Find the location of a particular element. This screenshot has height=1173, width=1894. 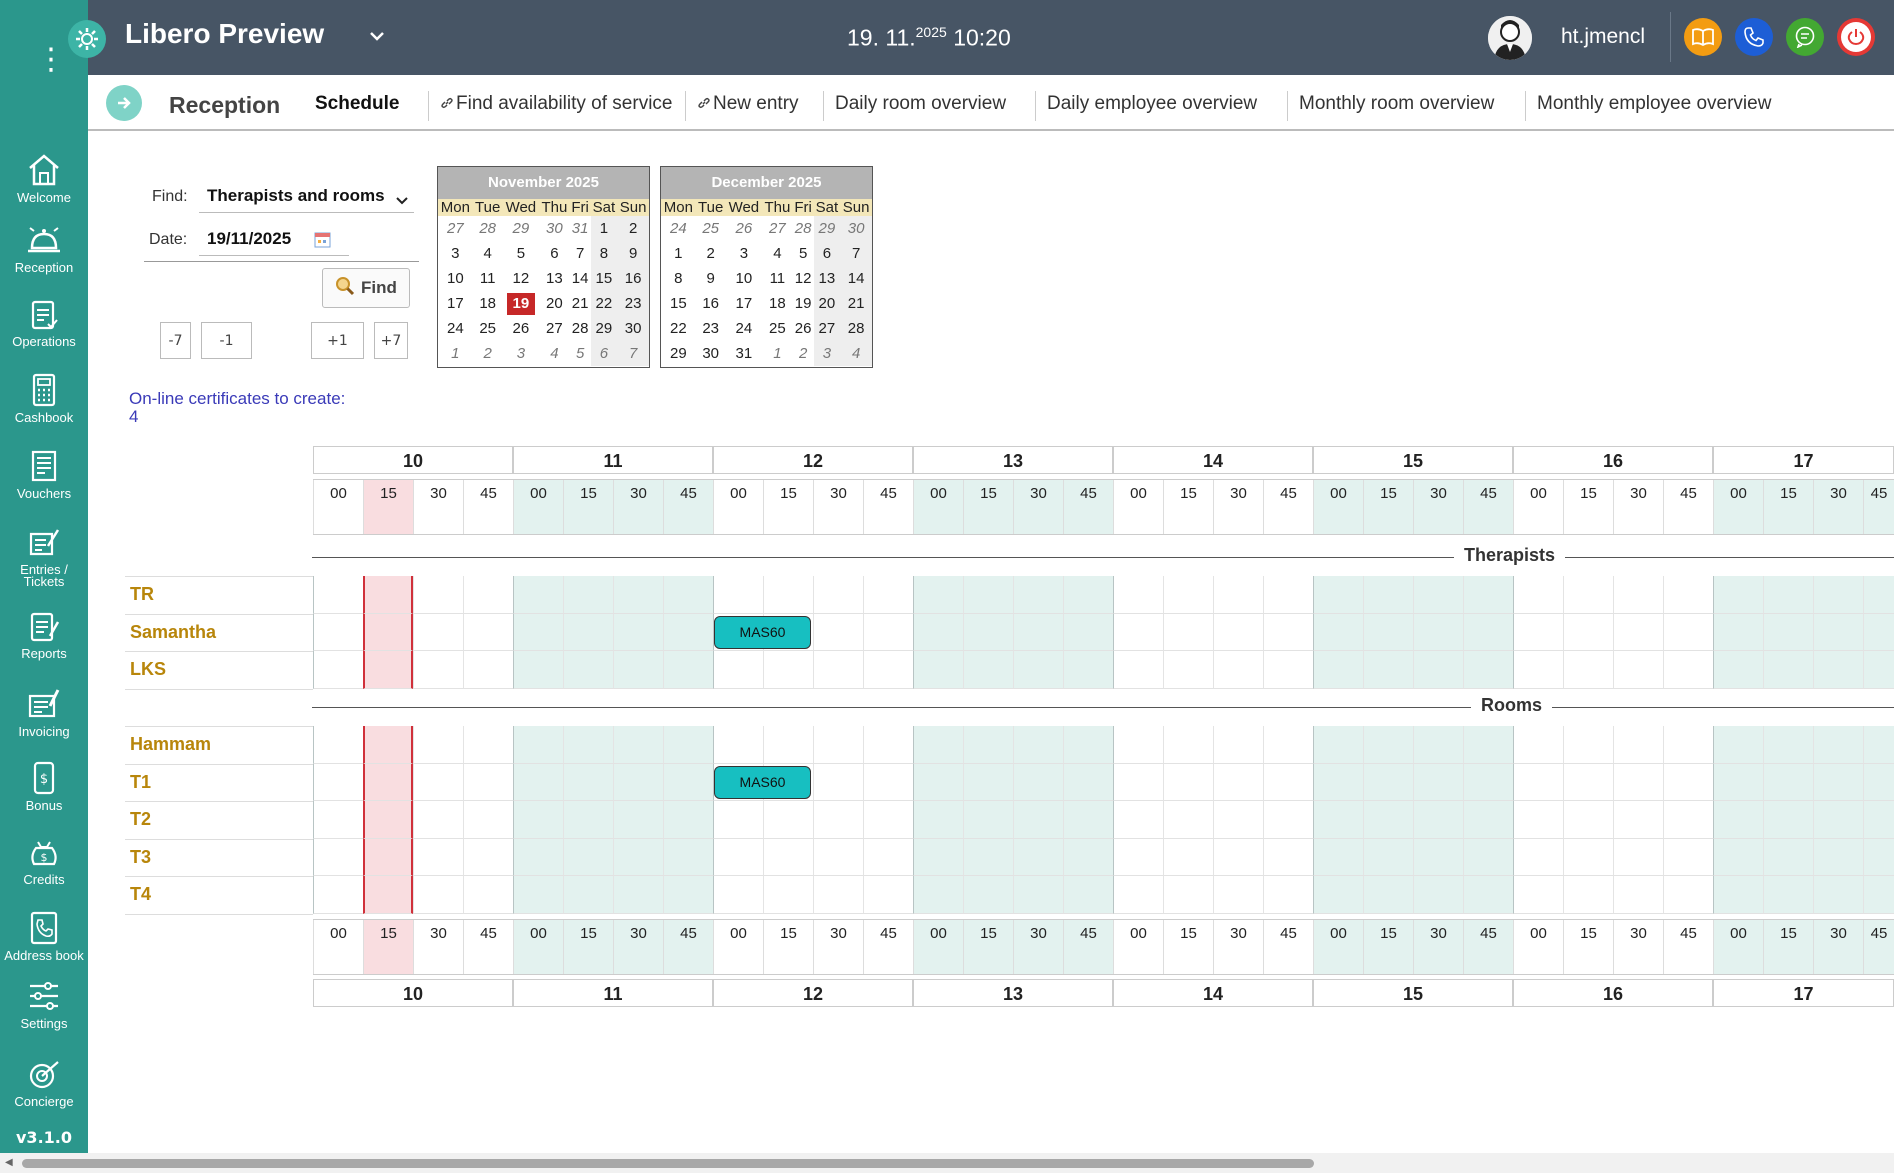

calendar-day: 22 is located at coordinates (604, 303).